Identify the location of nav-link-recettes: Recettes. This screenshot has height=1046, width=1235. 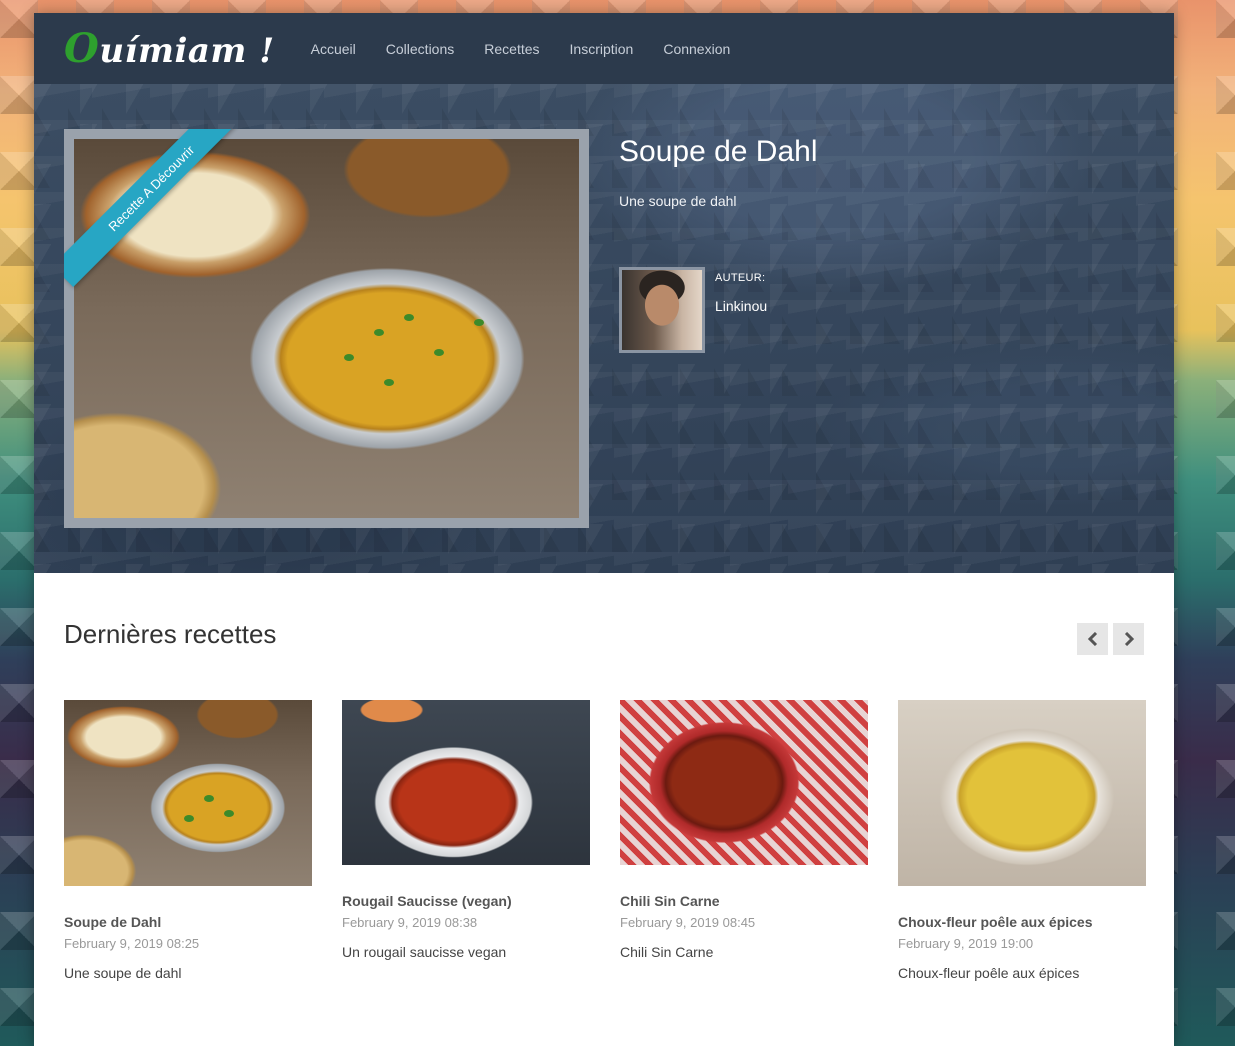
(511, 49).